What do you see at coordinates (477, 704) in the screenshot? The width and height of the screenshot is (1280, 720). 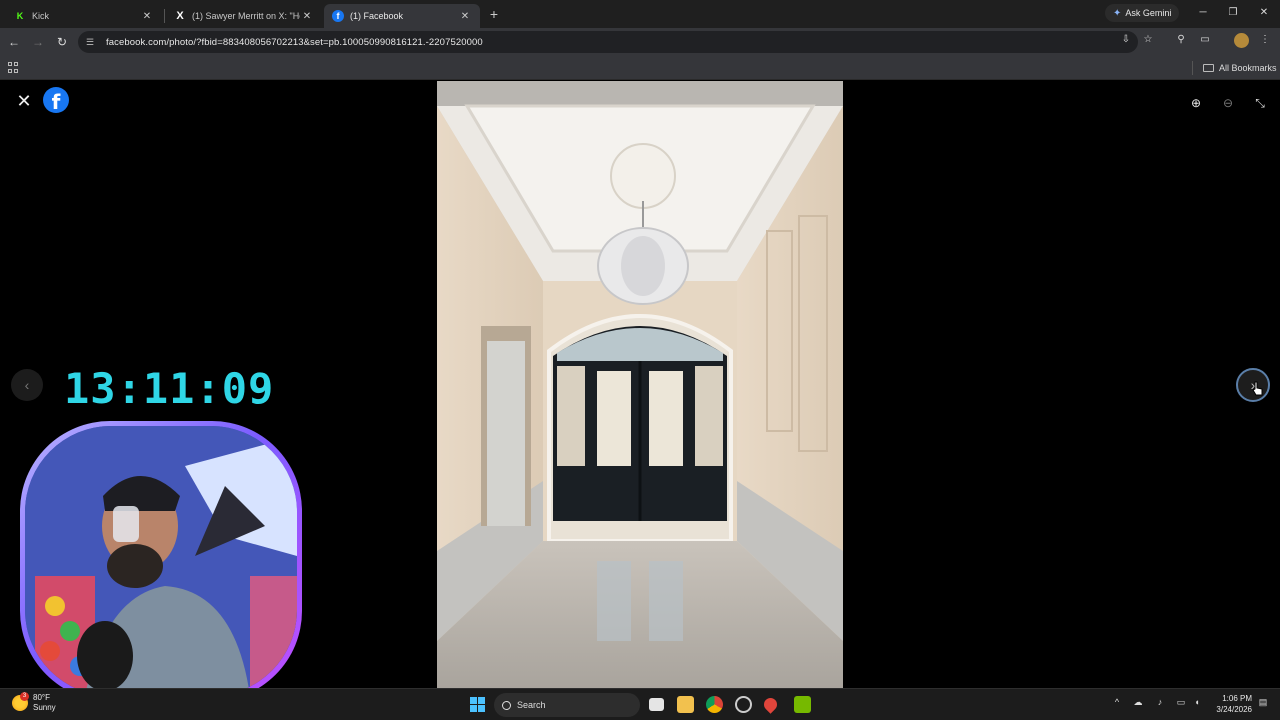 I see `start-button` at bounding box center [477, 704].